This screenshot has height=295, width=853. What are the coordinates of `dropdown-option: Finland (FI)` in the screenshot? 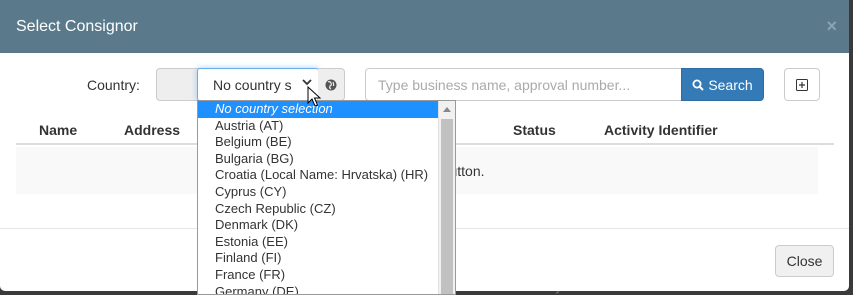 It's located at (326, 258).